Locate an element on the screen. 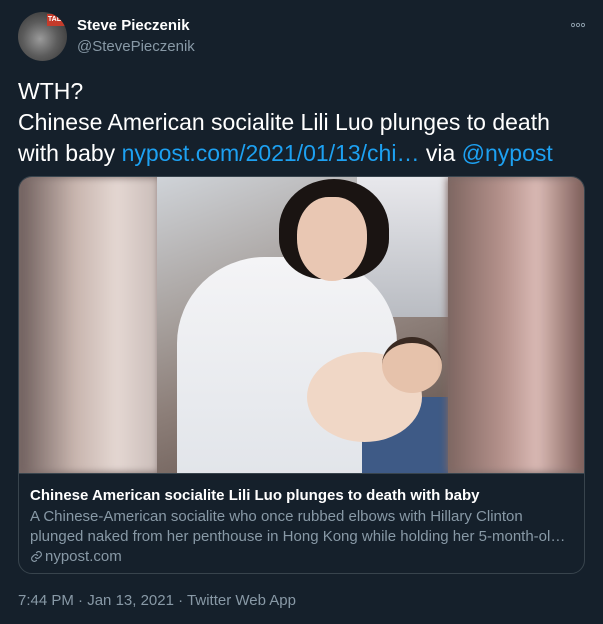 The height and width of the screenshot is (624, 603). card-domain-row: nypost.com is located at coordinates (302, 558).